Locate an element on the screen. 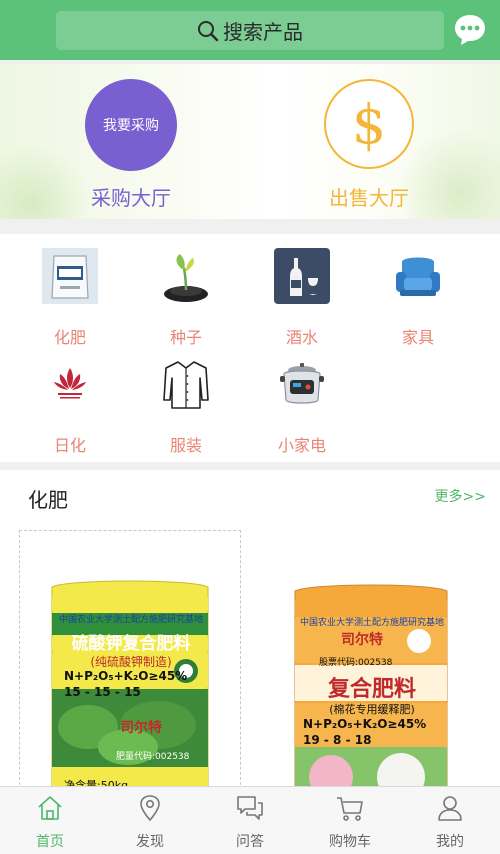 The image size is (500, 854). category-fertilizer: 化肥 is located at coordinates (70, 298).